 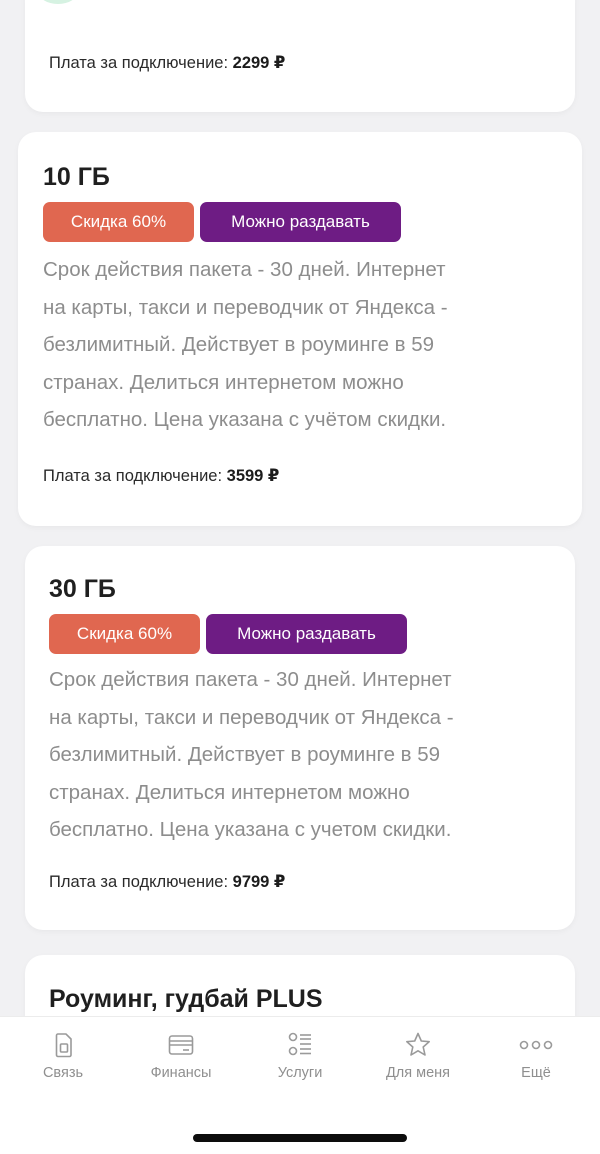 What do you see at coordinates (181, 1056) in the screenshot?
I see `tab-finansy: Финансы` at bounding box center [181, 1056].